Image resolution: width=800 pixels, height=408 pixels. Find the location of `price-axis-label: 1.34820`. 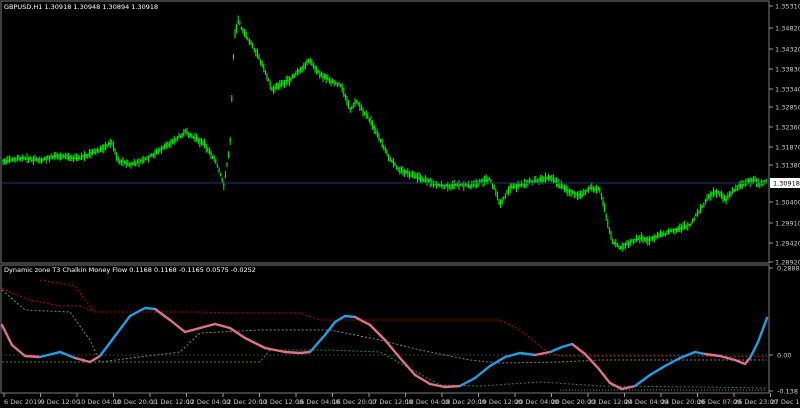

price-axis-label: 1.34820 is located at coordinates (787, 29).